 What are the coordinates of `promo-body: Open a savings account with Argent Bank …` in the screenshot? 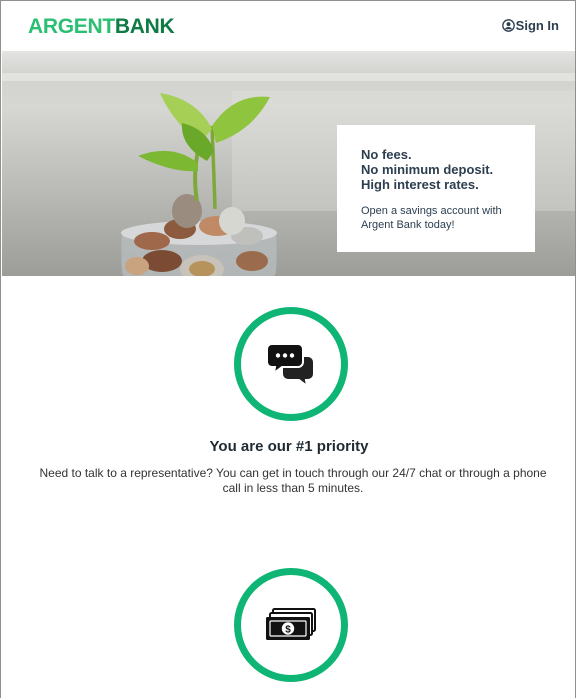 It's located at (431, 218).